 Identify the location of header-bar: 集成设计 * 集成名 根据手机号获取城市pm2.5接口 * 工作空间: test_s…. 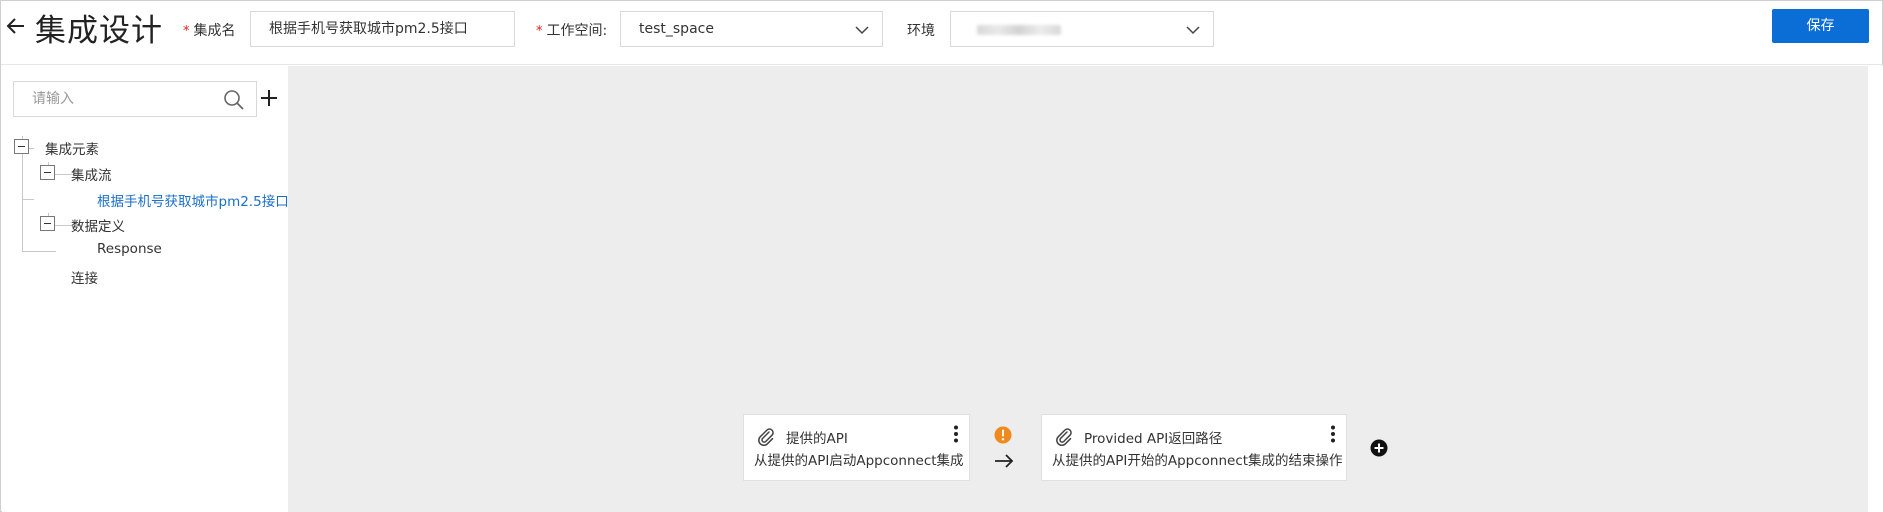
(942, 33).